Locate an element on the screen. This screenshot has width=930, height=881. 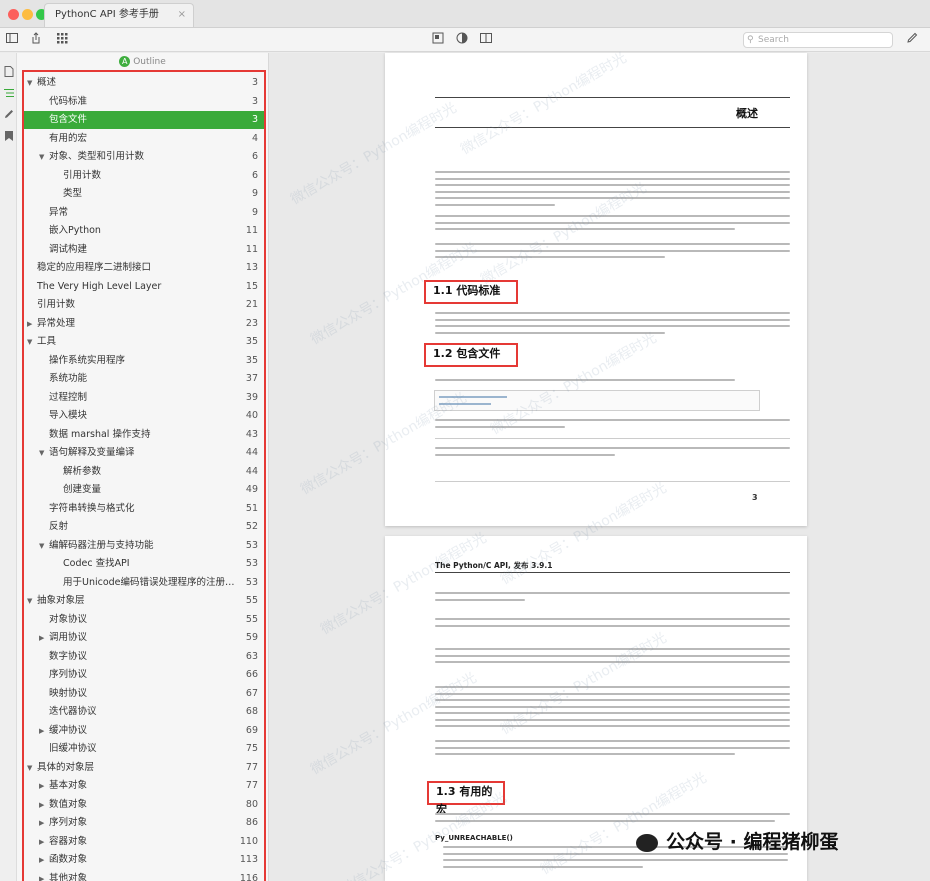
sidebar-toggle-icon is located at coordinates (12, 40).